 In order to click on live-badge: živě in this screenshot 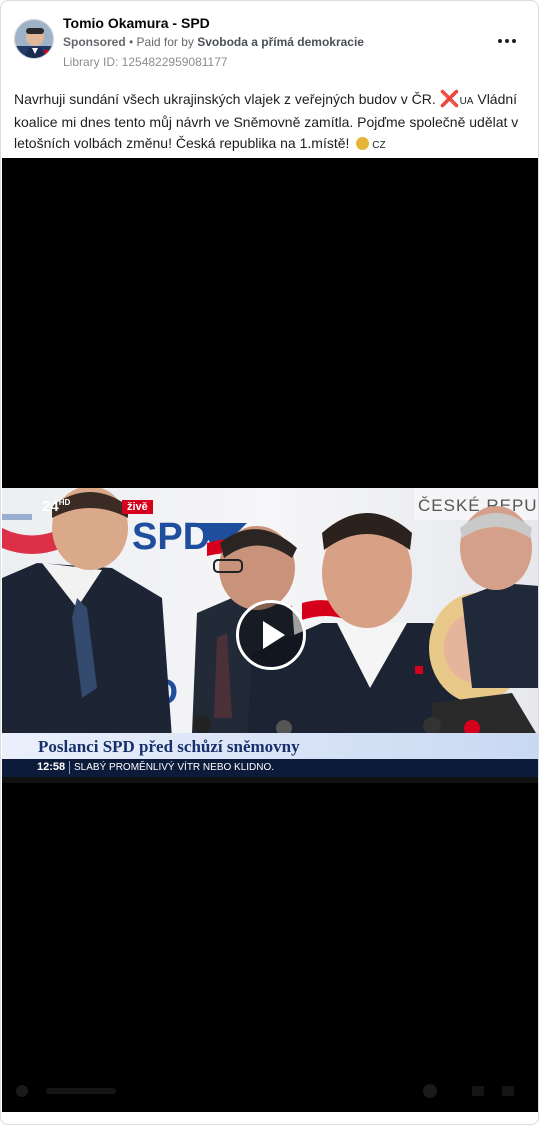, I will do `click(137, 507)`.